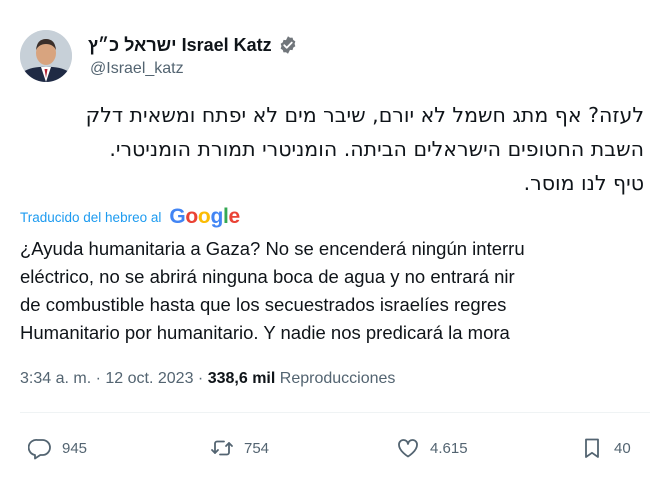 The height and width of the screenshot is (487, 650). I want to click on google-logo: Google, so click(204, 216).